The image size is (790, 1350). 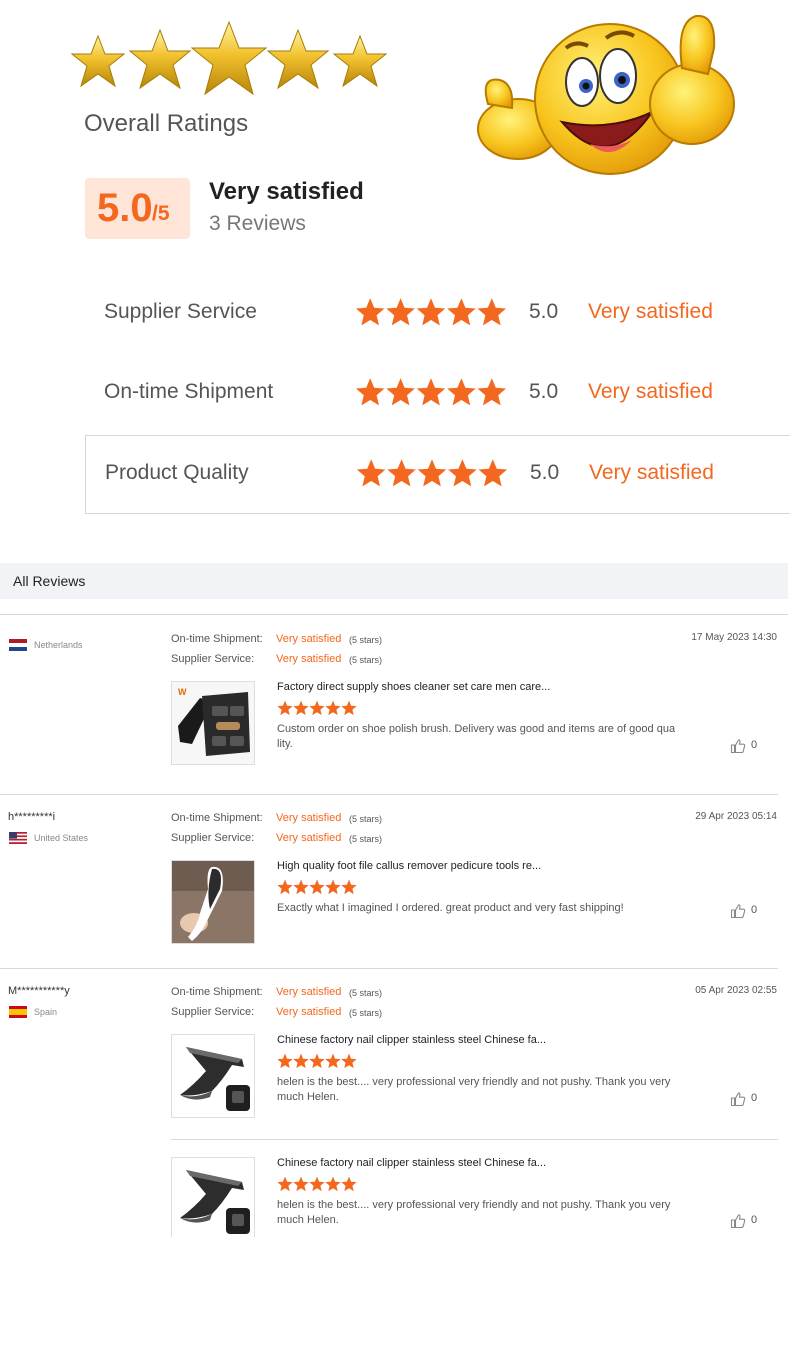 I want to click on reviewer-country: Netherlands, so click(x=58, y=645).